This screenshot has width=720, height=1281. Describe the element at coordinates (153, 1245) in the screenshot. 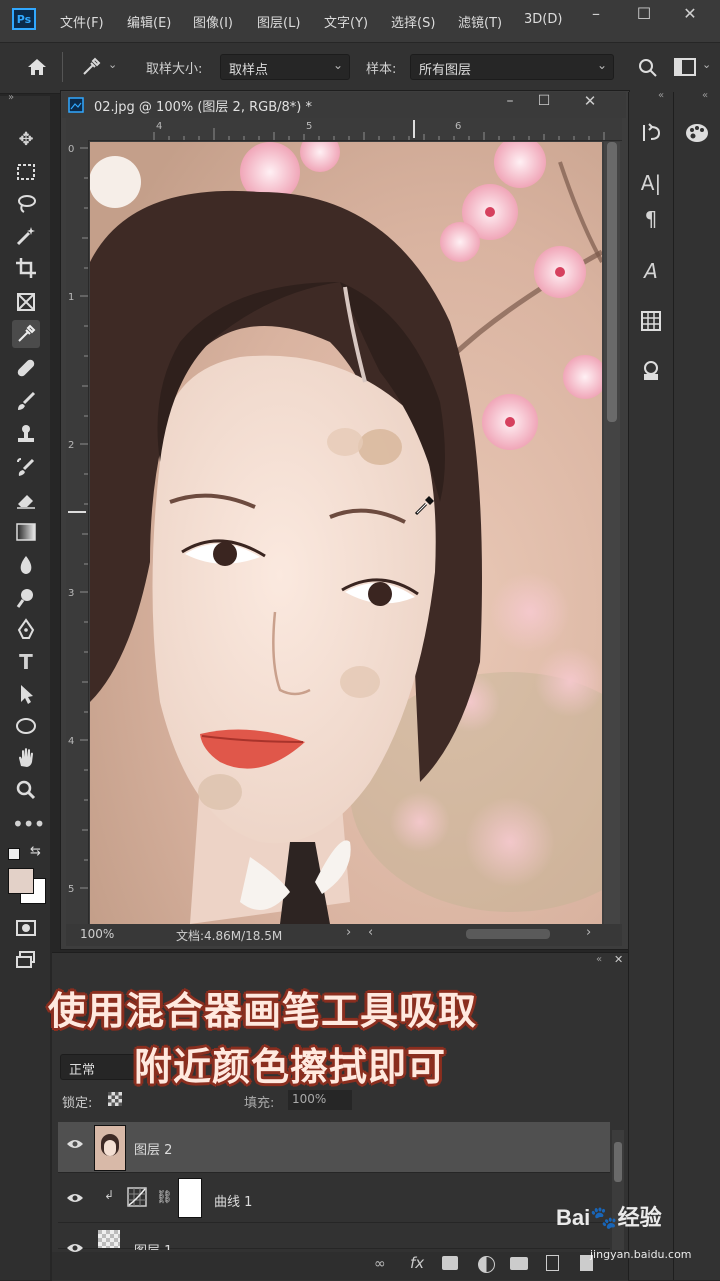

I see `layer-name: 图层 1` at that location.